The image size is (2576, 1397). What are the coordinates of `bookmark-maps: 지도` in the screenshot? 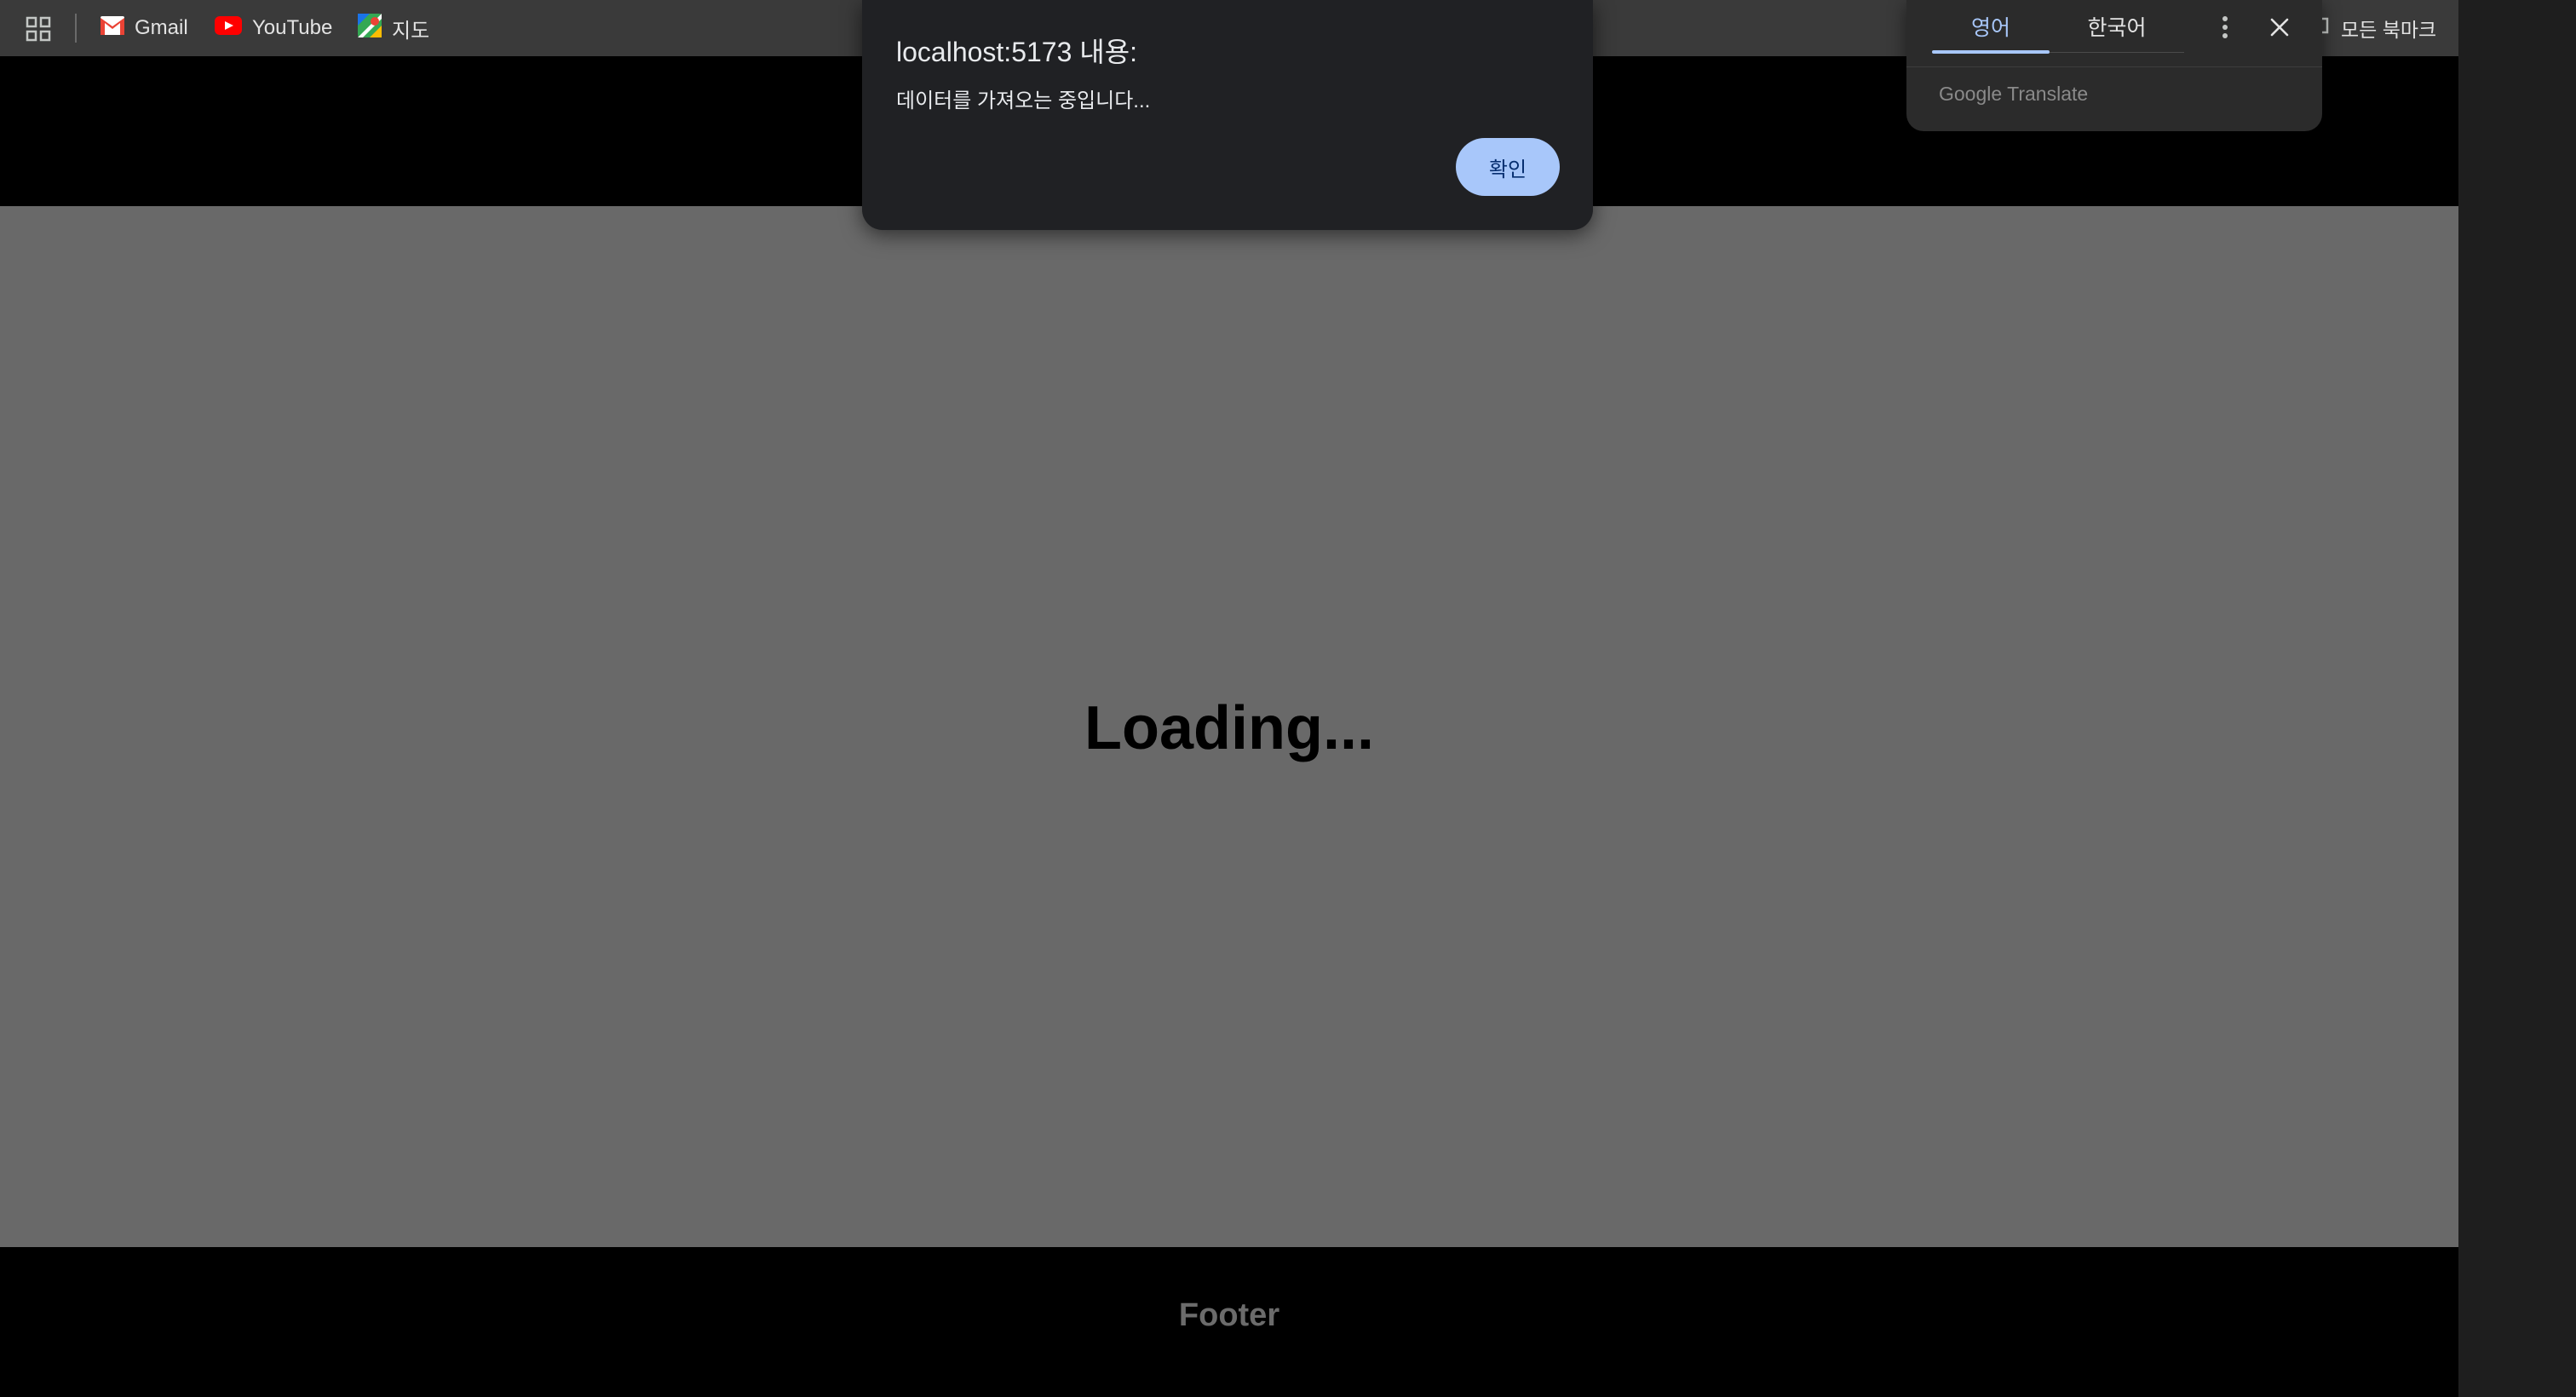 It's located at (394, 28).